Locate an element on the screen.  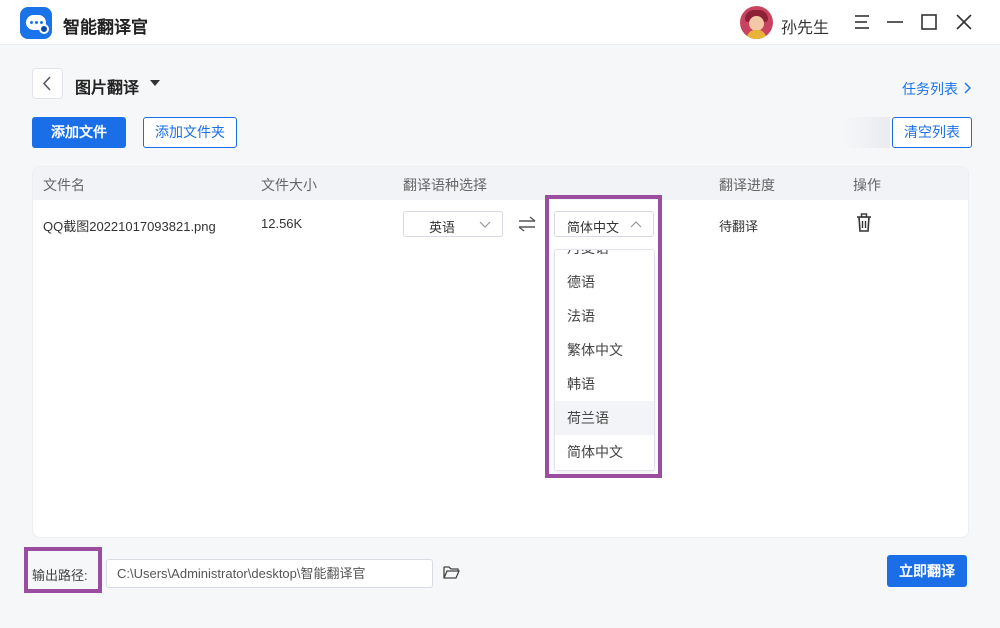
dropdown-item-german: 德语 is located at coordinates (604, 282).